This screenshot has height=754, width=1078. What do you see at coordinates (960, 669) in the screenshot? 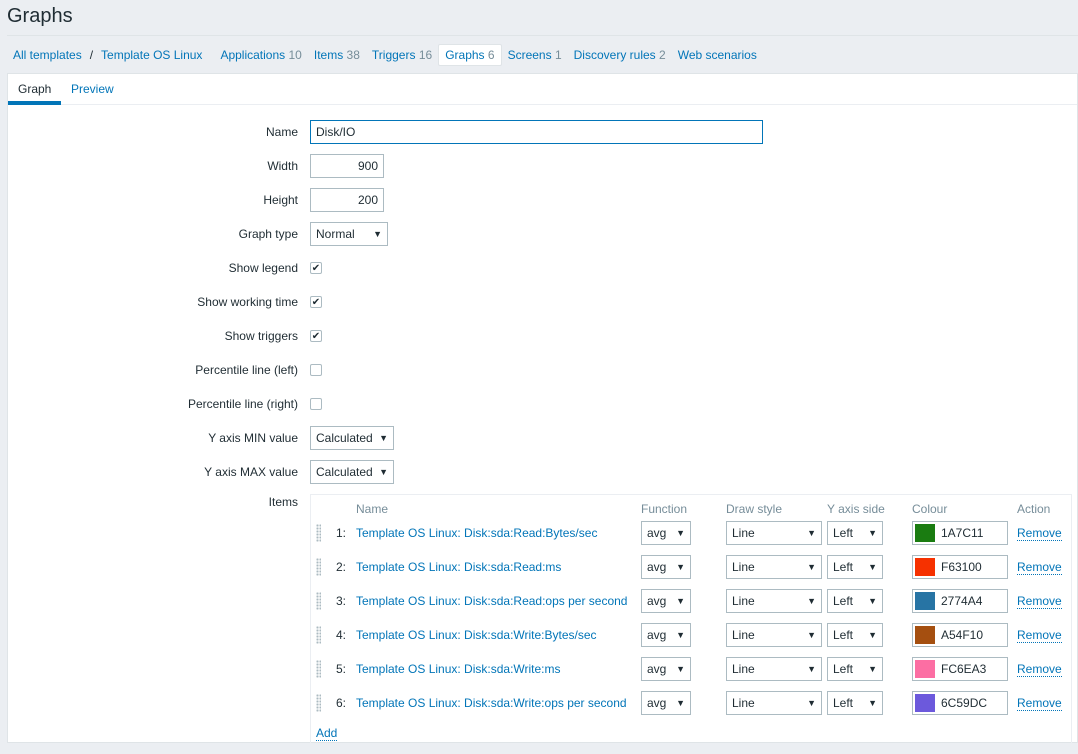
I see `colour-input: FC6EA3` at bounding box center [960, 669].